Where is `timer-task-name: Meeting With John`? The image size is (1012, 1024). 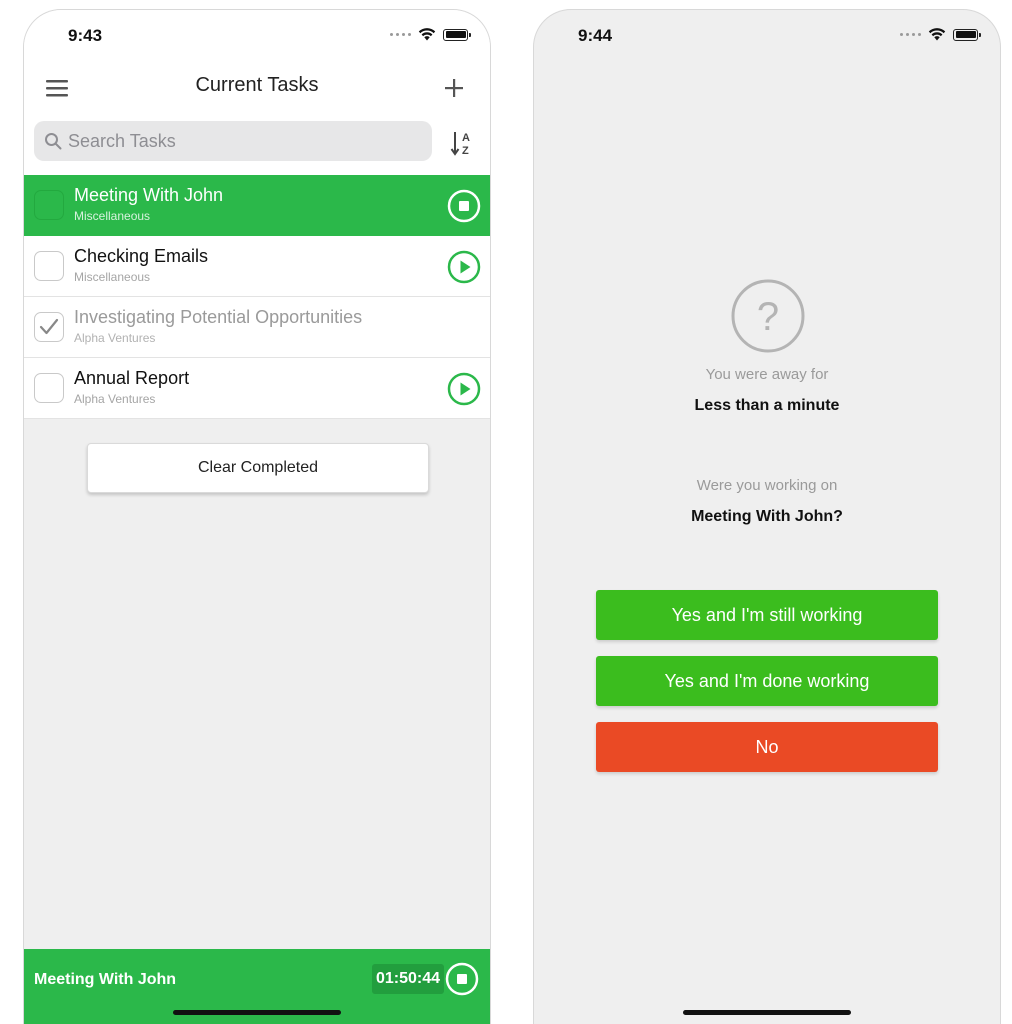 timer-task-name: Meeting With John is located at coordinates (105, 979).